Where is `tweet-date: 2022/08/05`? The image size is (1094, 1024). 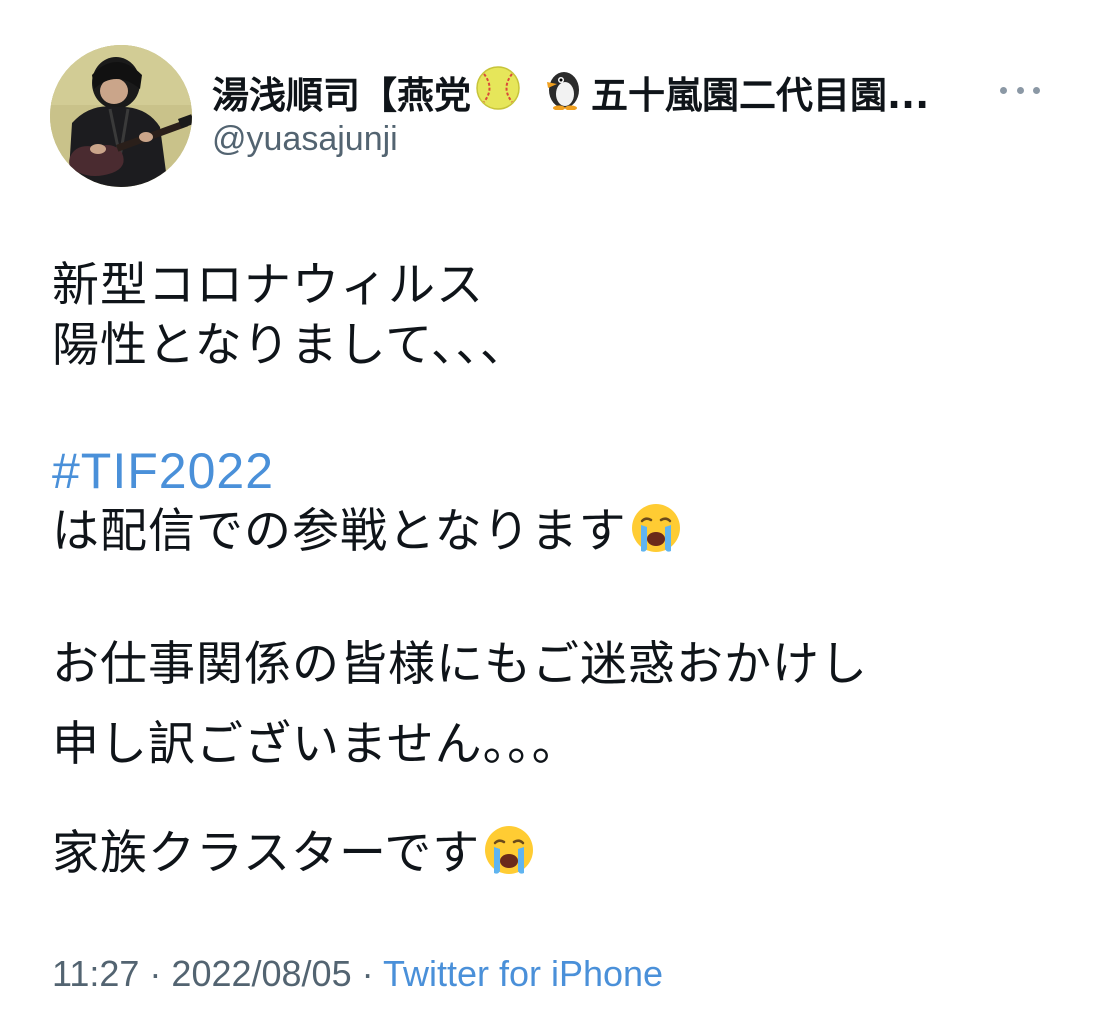 tweet-date: 2022/08/05 is located at coordinates (261, 973).